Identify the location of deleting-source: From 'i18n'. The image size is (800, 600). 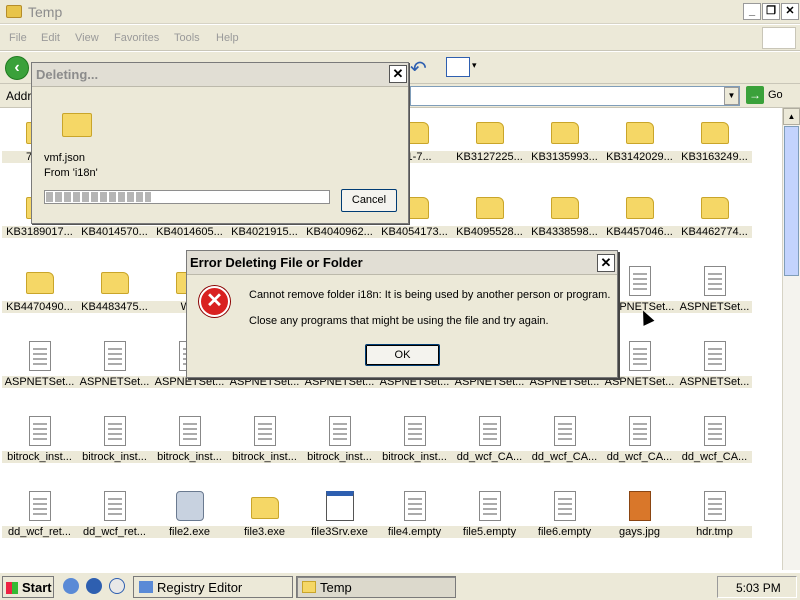
(71, 173).